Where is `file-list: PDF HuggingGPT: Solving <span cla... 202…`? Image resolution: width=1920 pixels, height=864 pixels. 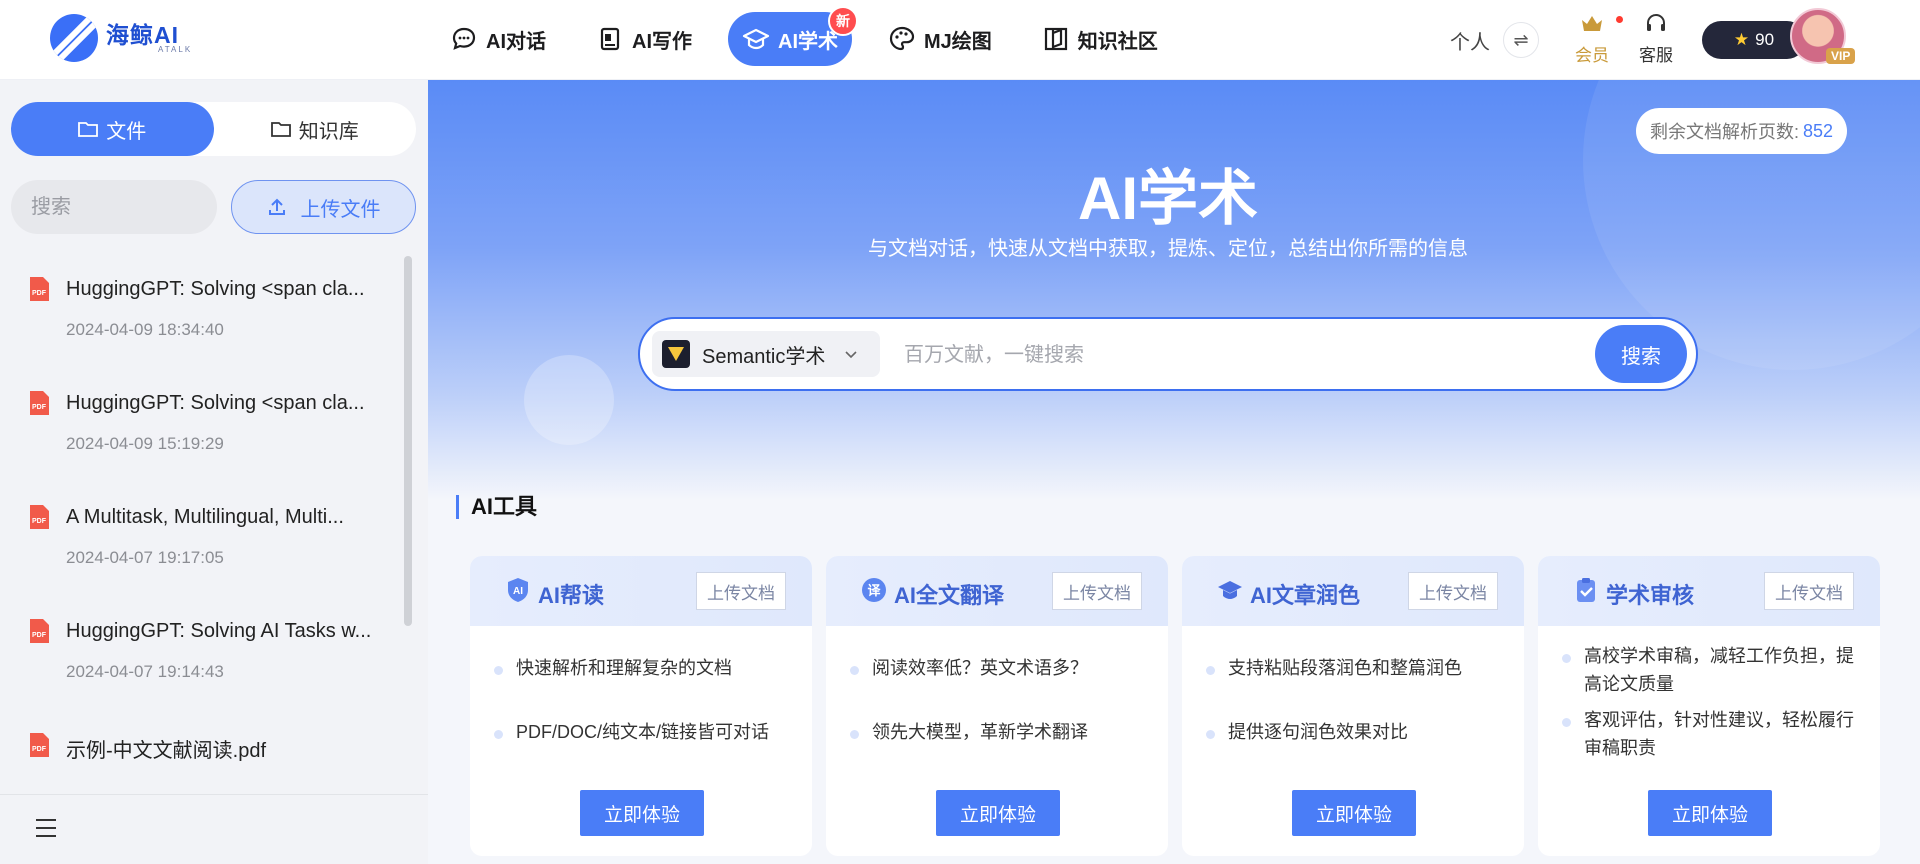 file-list: PDF HuggingGPT: Solving <span cla... 202… is located at coordinates (205, 551).